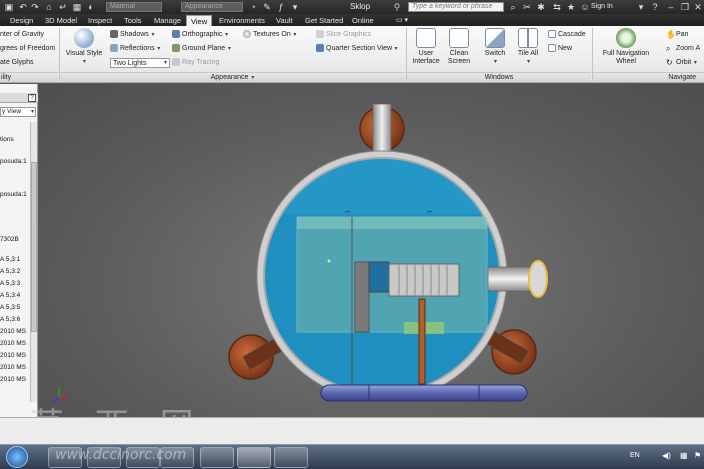 The width and height of the screenshot is (704, 469). Describe the element at coordinates (677, 34) in the screenshot. I see `pan-button: ✋Pan` at that location.